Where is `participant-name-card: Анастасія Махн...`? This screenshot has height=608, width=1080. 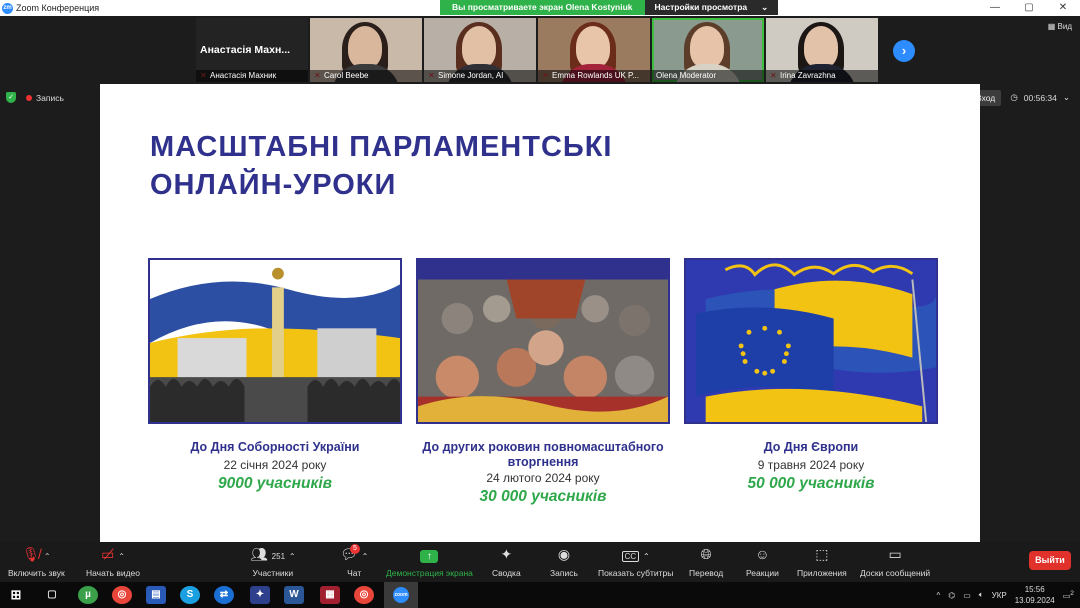 participant-name-card: Анастасія Махн... is located at coordinates (245, 50).